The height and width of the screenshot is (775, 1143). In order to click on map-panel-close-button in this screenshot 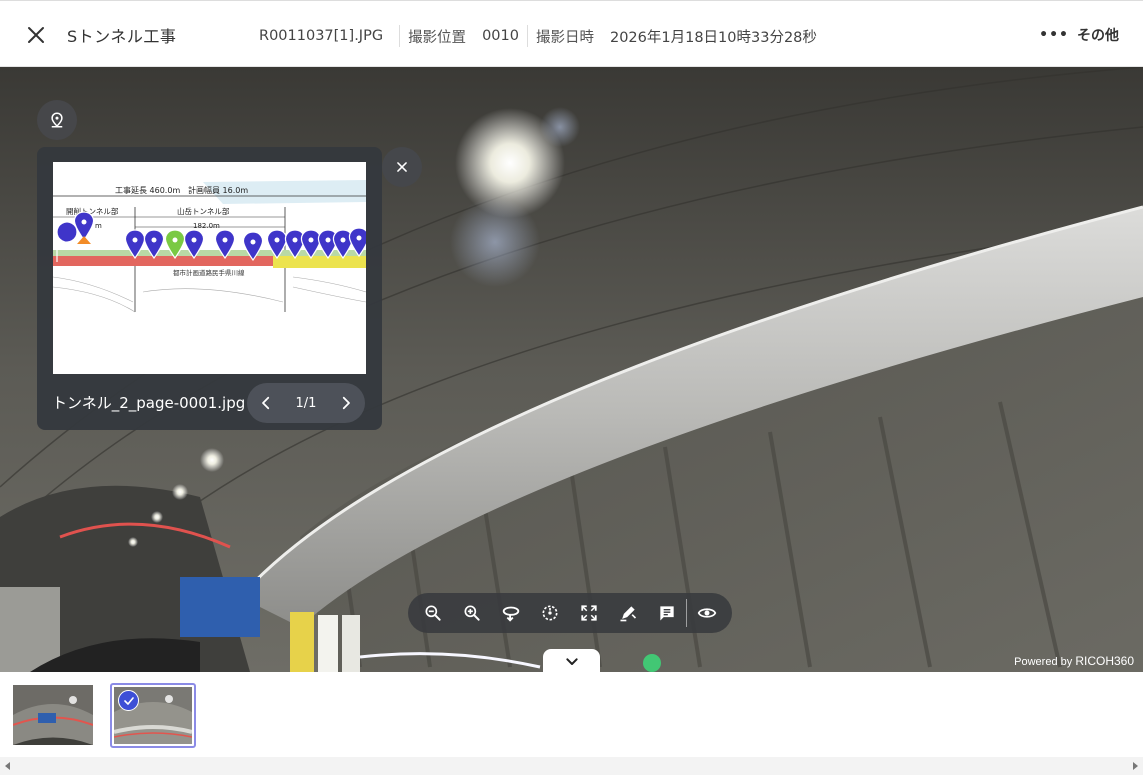, I will do `click(402, 167)`.